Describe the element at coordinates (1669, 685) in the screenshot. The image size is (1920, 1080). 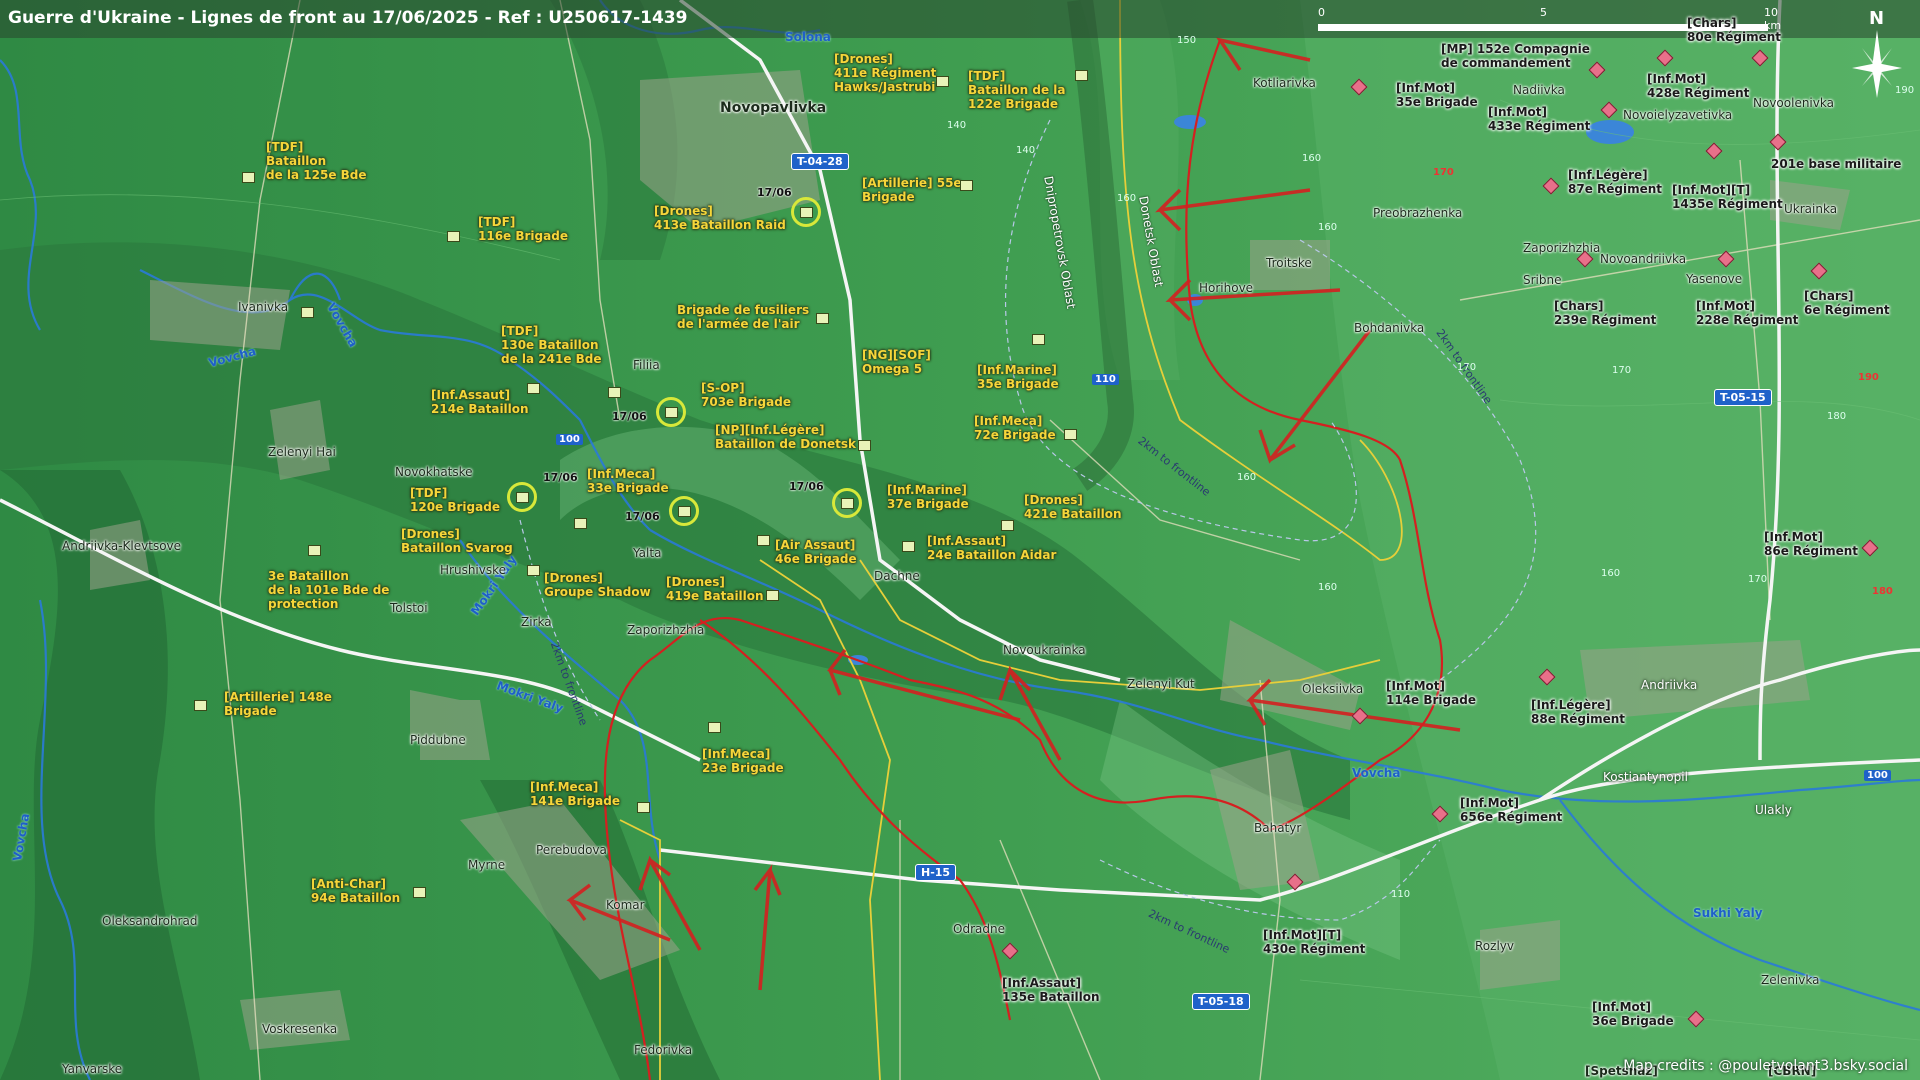
I see `place-label: Andriivka` at that location.